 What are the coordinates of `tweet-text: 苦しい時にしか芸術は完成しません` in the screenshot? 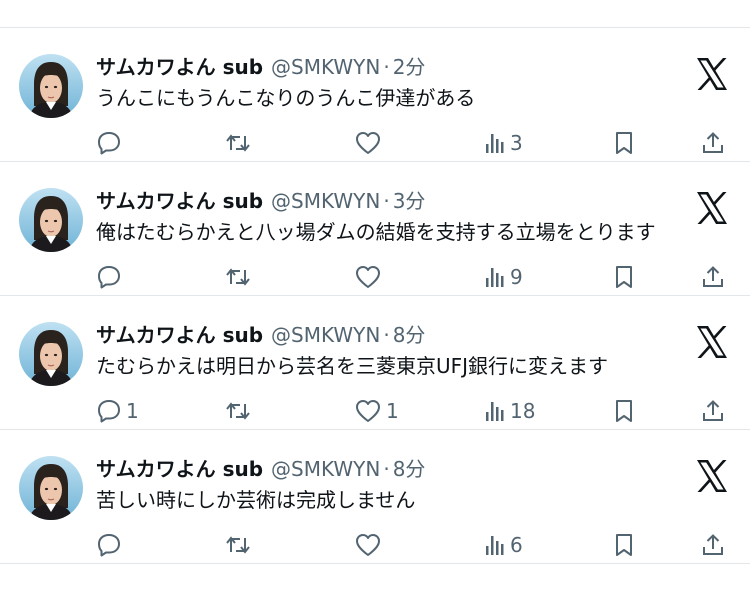 It's located at (256, 500).